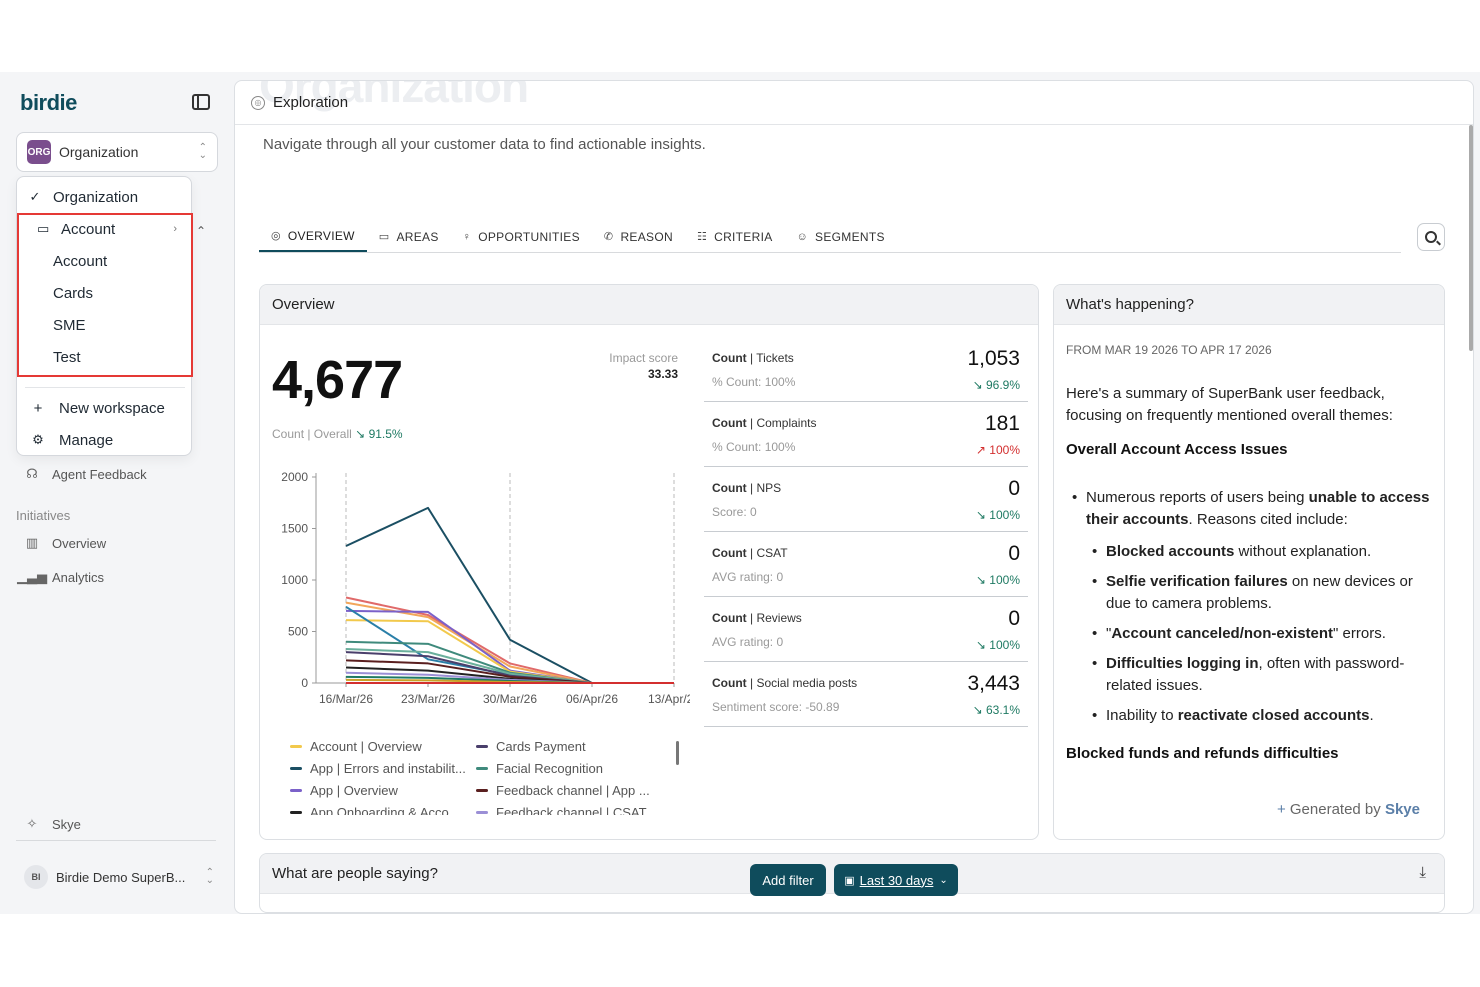 The width and height of the screenshot is (1480, 987). I want to click on legend-item: Account | Overview, so click(356, 746).